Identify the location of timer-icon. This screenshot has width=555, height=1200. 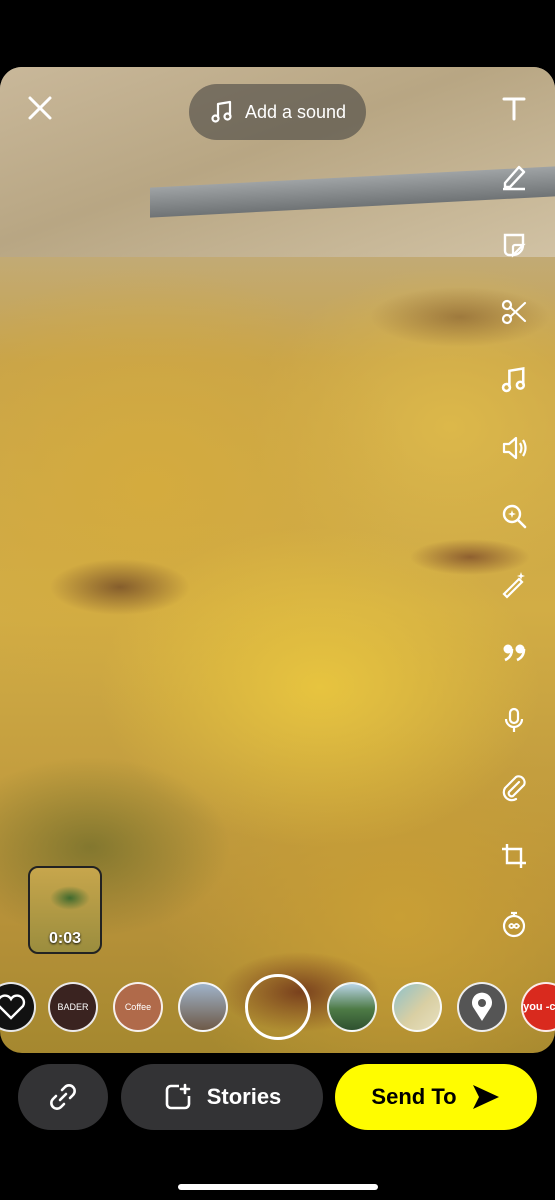
(514, 924).